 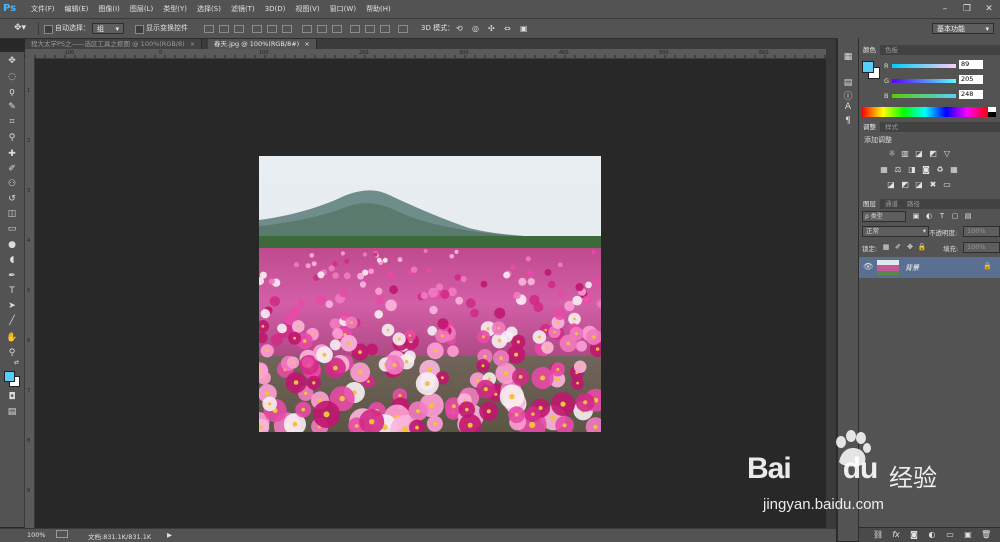 I want to click on blur-tool-icon: ●, so click(x=12, y=245).